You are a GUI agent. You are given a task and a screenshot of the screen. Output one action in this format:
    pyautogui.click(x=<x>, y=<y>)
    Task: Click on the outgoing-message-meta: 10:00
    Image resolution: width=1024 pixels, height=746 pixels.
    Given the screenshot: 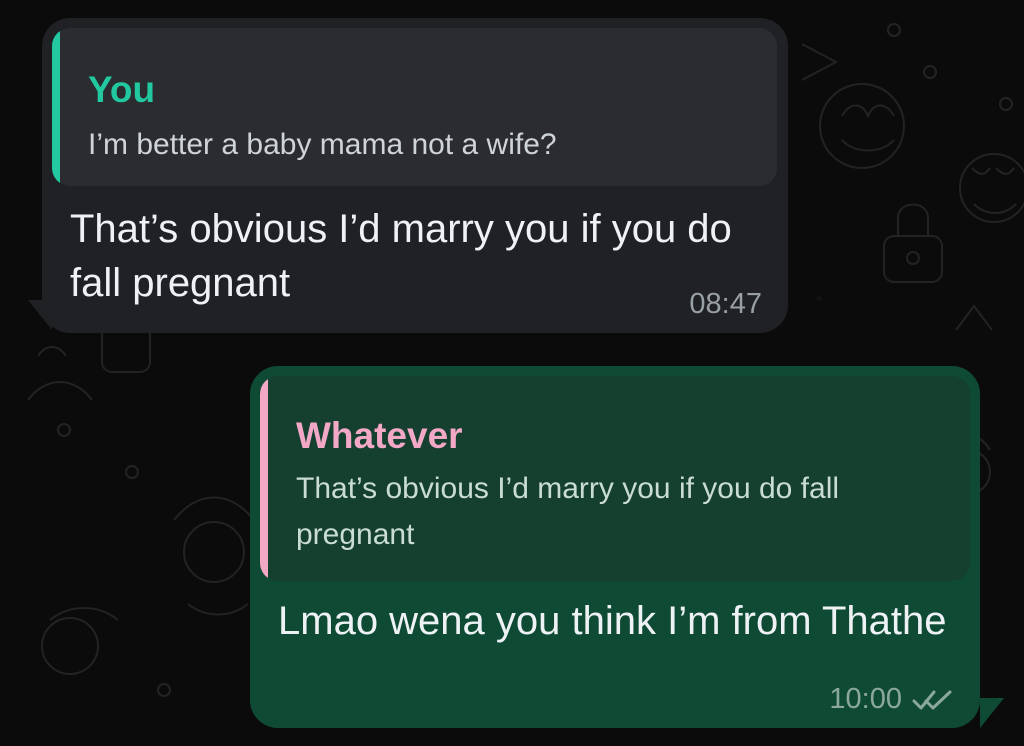 What is the action you would take?
    pyautogui.click(x=891, y=699)
    